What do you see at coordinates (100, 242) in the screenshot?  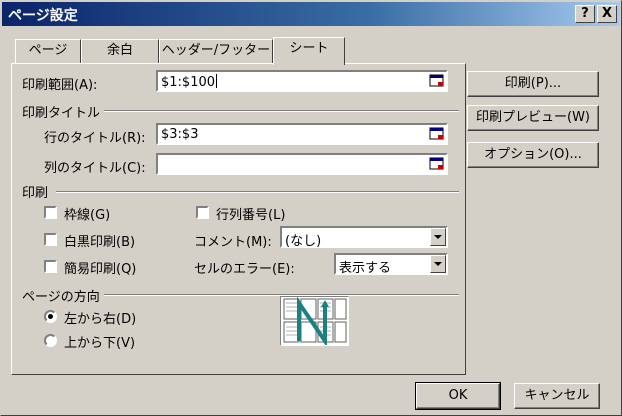 I see `black-white-label: 白黒印刷(B)` at bounding box center [100, 242].